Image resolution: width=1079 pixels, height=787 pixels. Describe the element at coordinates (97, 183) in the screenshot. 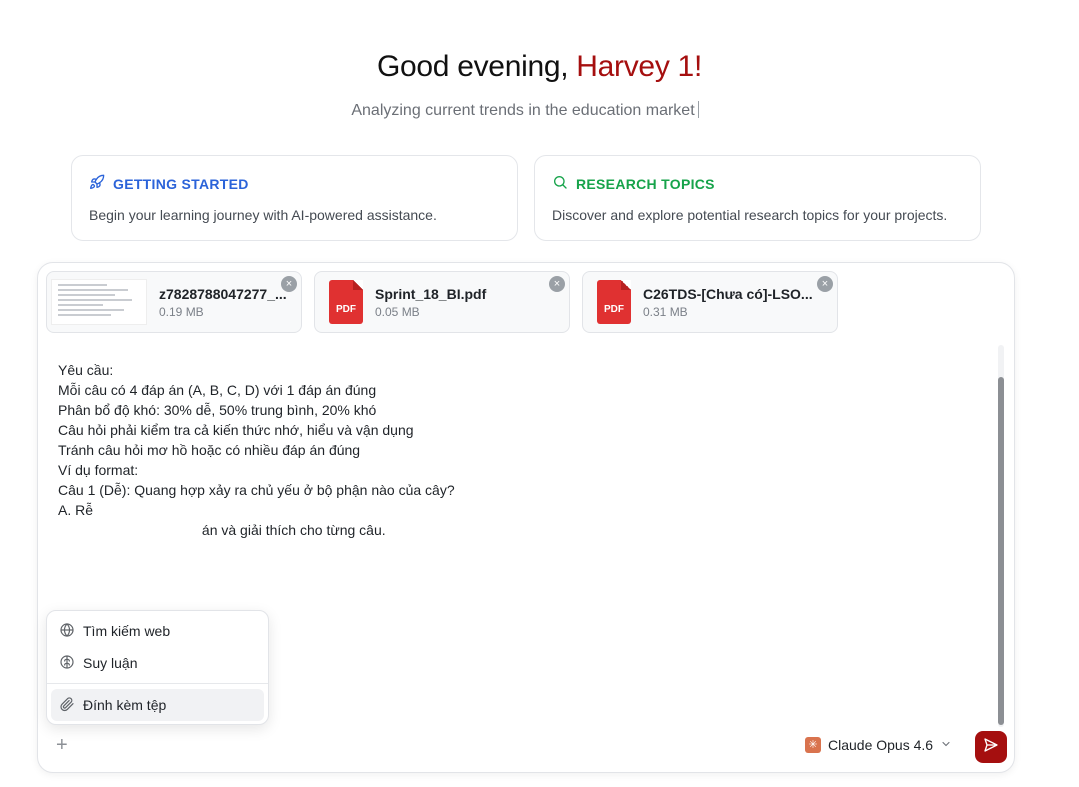

I see `rocket-icon` at that location.